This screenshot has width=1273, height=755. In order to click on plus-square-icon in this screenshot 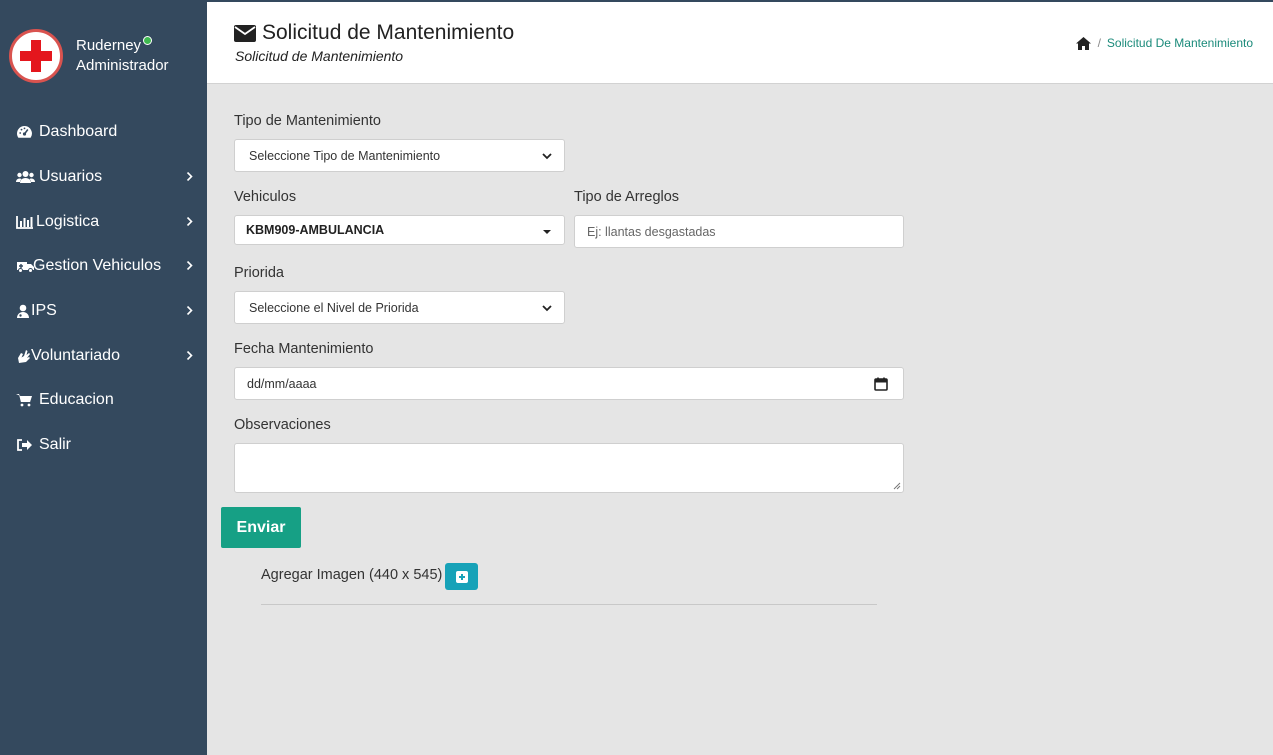, I will do `click(461, 576)`.